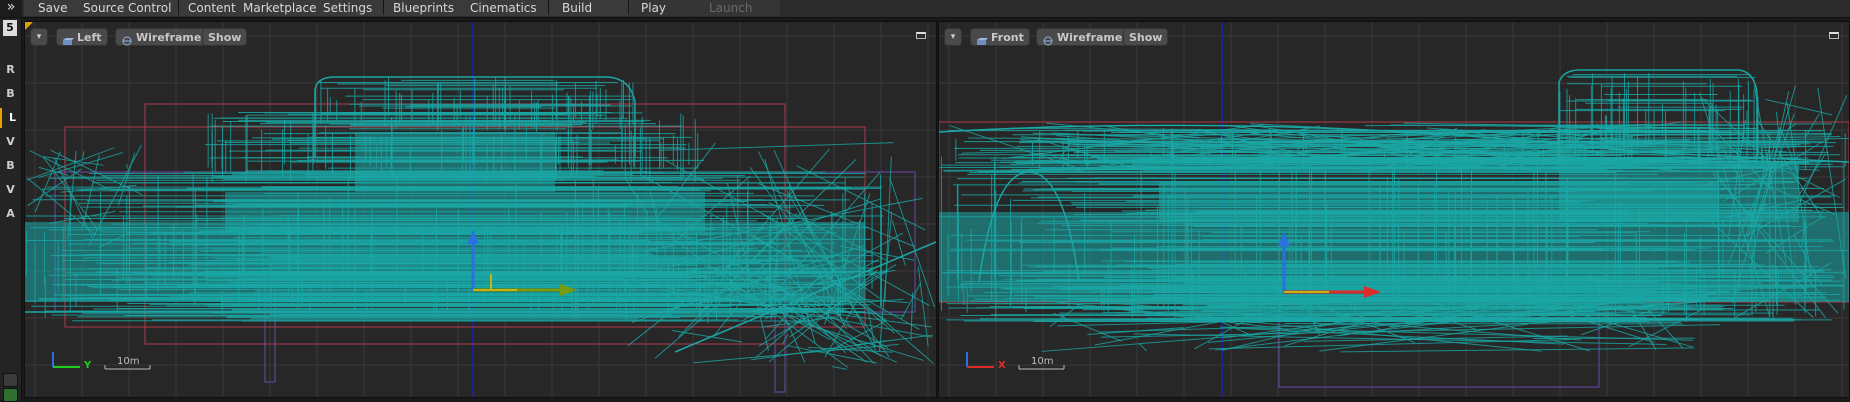 Image resolution: width=1850 pixels, height=402 pixels. Describe the element at coordinates (10, 214) in the screenshot. I see `sidebar-item-a: A` at that location.